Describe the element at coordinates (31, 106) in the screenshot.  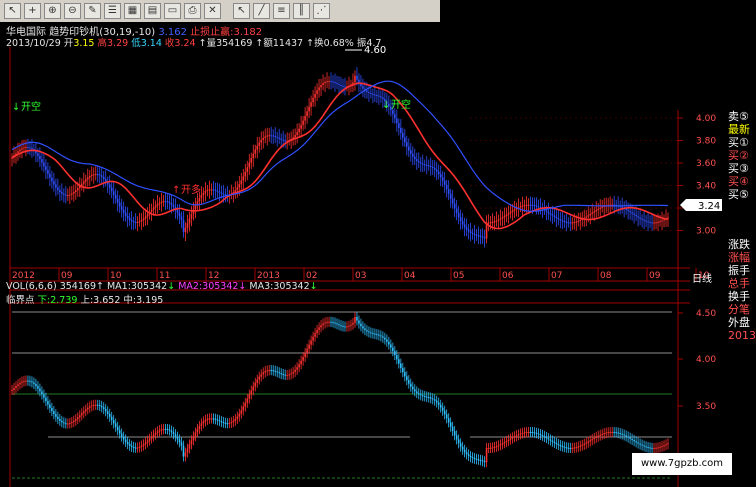
I see `signal-open-short-1: 开空` at that location.